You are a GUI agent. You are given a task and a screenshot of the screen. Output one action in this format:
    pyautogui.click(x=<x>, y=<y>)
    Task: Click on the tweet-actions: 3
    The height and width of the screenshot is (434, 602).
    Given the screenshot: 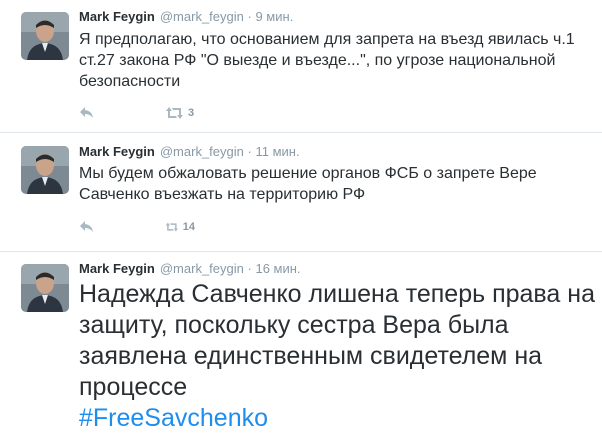 What is the action you would take?
    pyautogui.click(x=137, y=113)
    